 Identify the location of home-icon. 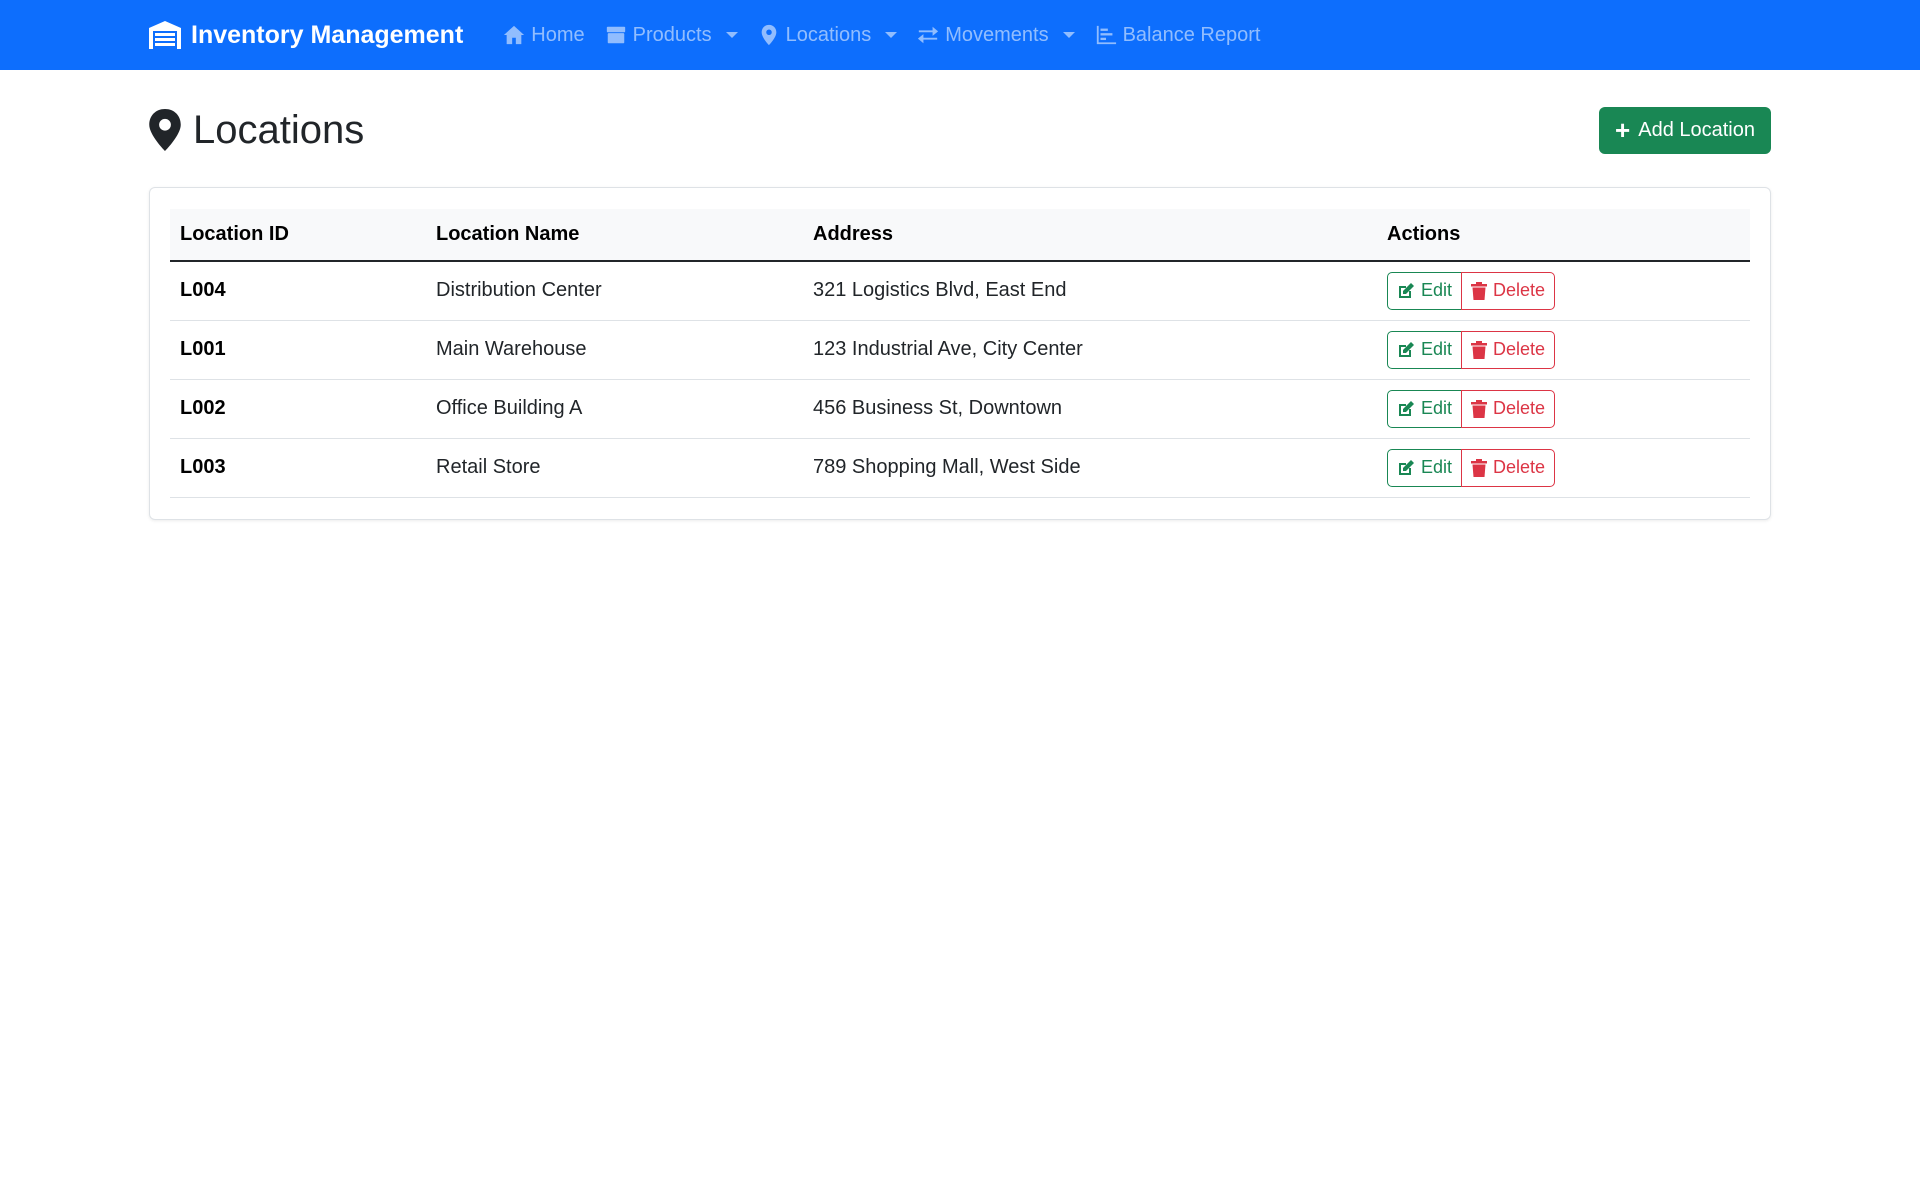
(514, 35).